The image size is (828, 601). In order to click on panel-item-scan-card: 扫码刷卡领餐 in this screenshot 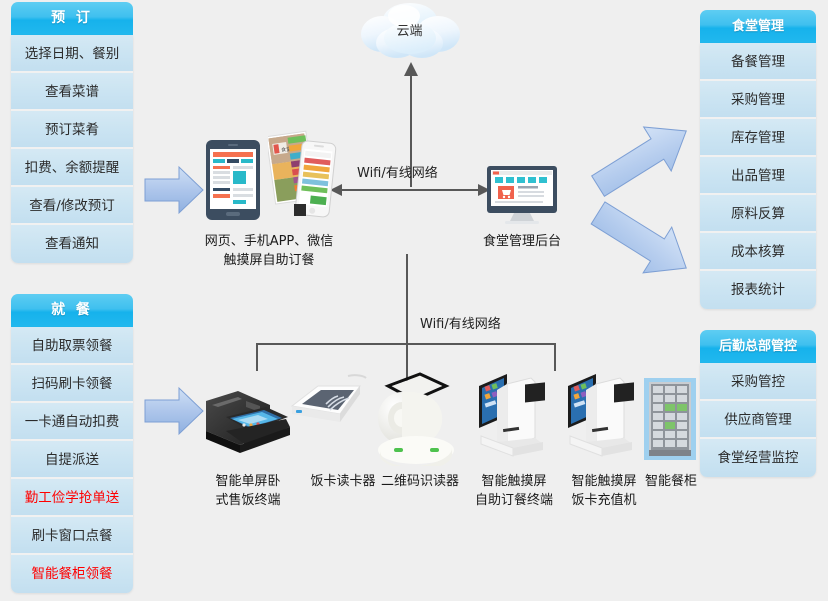, I will do `click(72, 384)`.